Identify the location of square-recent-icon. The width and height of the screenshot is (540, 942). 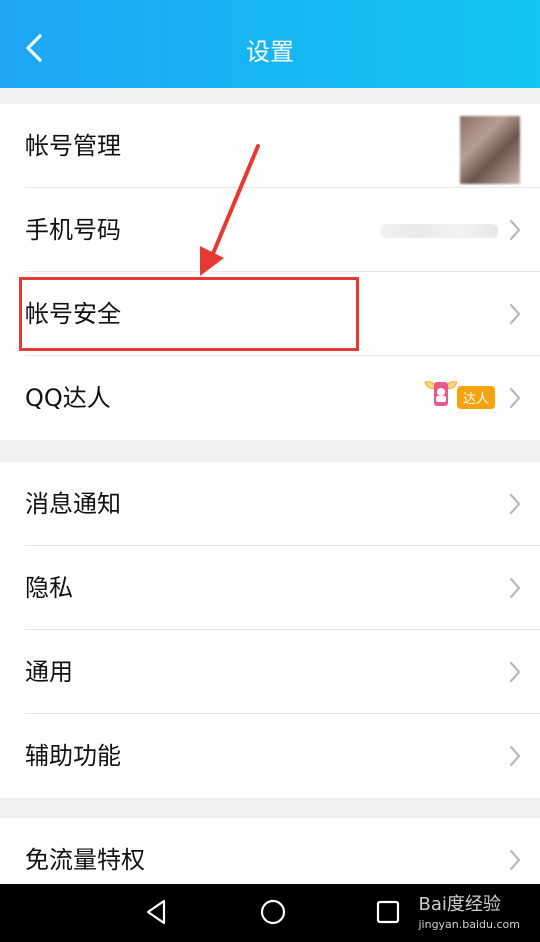
(388, 912).